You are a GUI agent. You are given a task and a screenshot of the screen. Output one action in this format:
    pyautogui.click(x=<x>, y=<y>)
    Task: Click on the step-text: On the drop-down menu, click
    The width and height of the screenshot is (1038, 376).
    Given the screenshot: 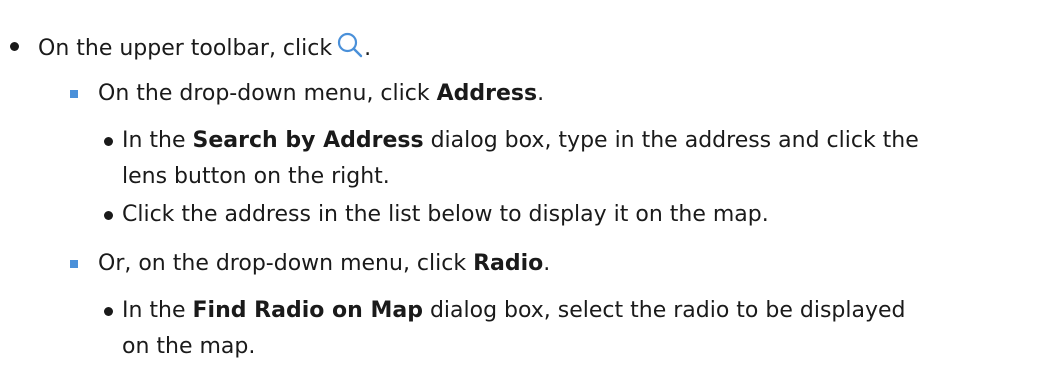 What is the action you would take?
    pyautogui.click(x=267, y=93)
    